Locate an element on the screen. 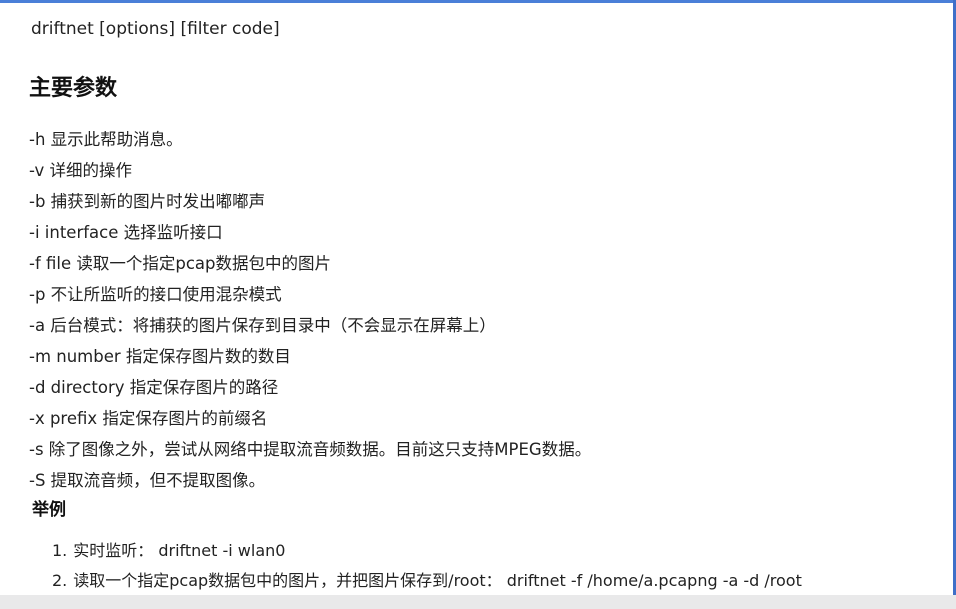 The image size is (956, 609). param-item-m: -m number 指定保存图片数的数目 is located at coordinates (160, 356).